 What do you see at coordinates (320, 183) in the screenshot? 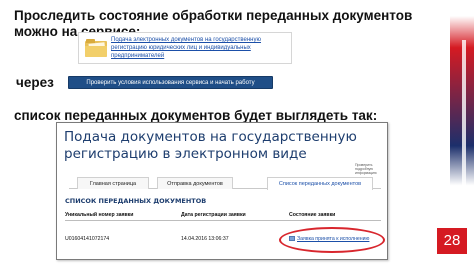
I see `tab-documents-list: Список переданных документов` at bounding box center [320, 183].